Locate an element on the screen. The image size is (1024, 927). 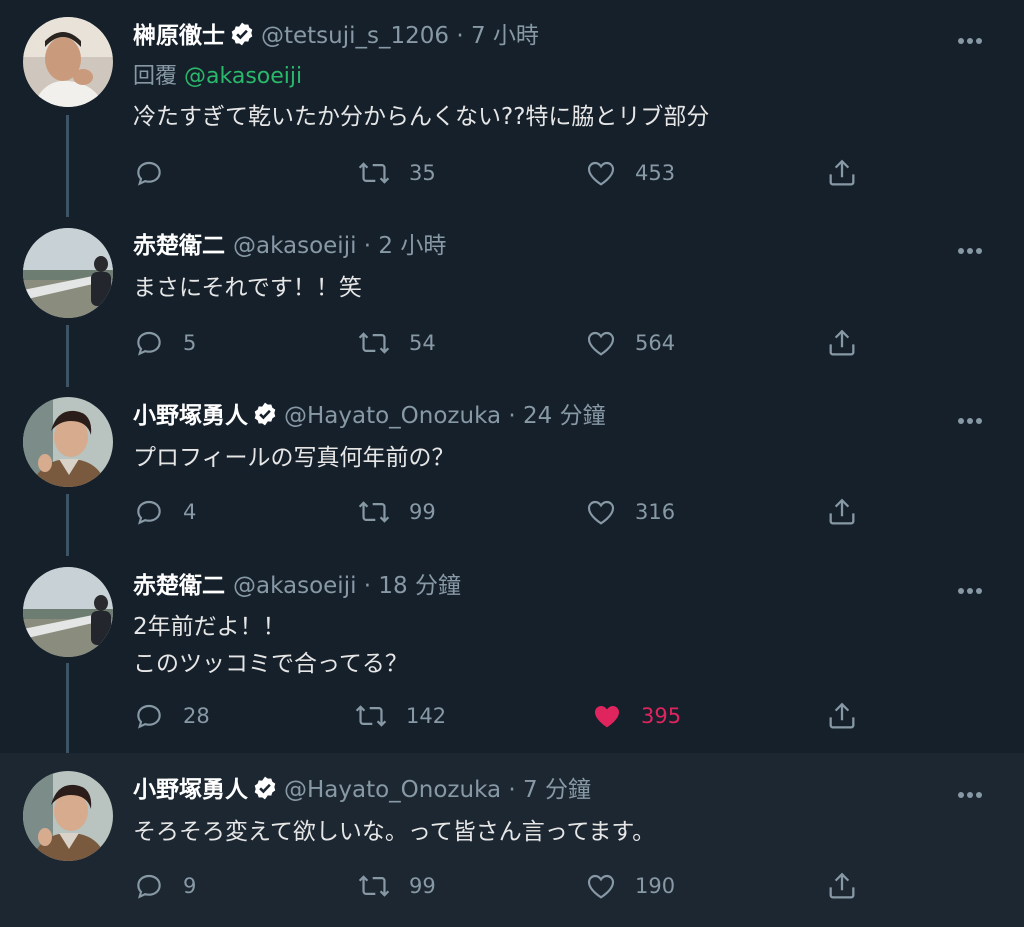
tweet-header: 小野塚勇人 @Hayato_Onozuka · 7 分鐘 is located at coordinates (362, 790).